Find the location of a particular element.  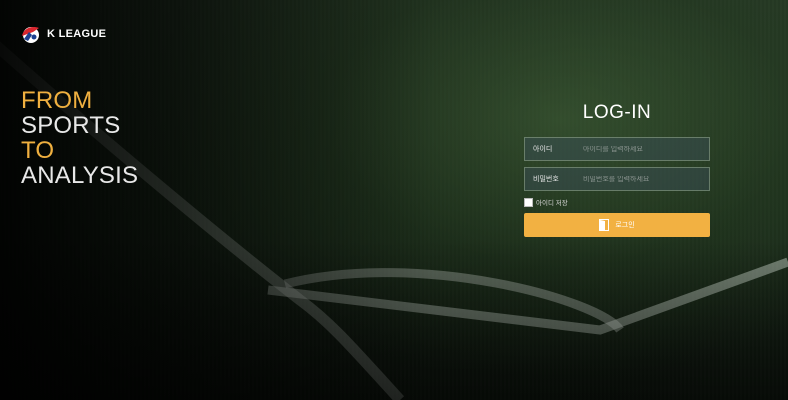

login-panel: LOG-IN 아이디 비밀번호 아이디 저장 로그인 is located at coordinates (617, 169).